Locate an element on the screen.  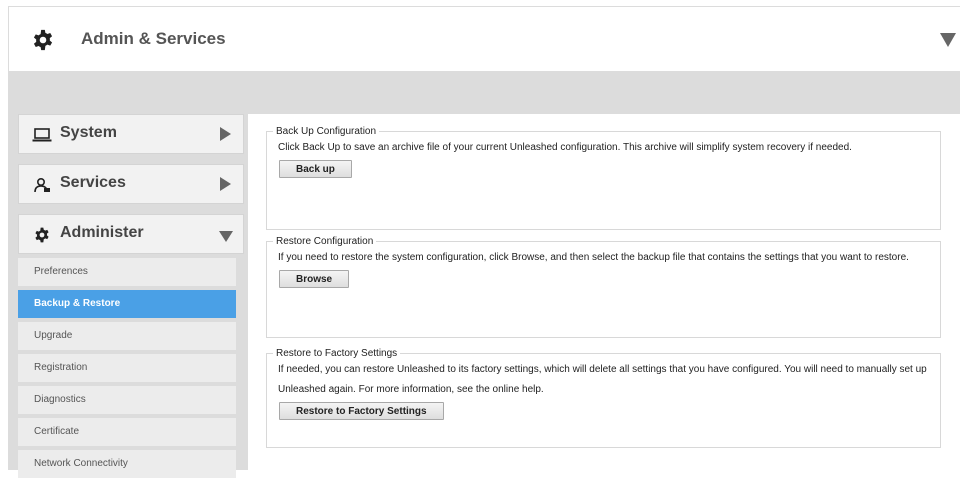
browse-button: Browse is located at coordinates (314, 279).